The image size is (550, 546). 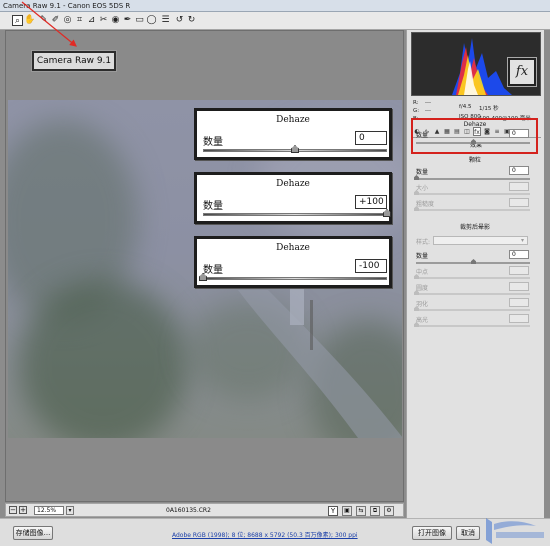 What do you see at coordinates (275, 21) in the screenshot?
I see `toolbar: ⌕ ✋ ✎ ✐ ◎ ⌗ ⊿ ✂ ◉ ✒ ▭ ◯ ☰ ↺ ↻` at bounding box center [275, 21].